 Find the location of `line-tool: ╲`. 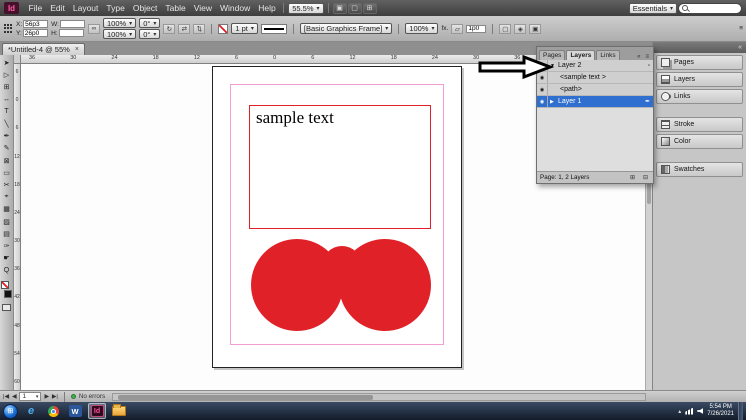

line-tool: ╲ is located at coordinates (6, 124).